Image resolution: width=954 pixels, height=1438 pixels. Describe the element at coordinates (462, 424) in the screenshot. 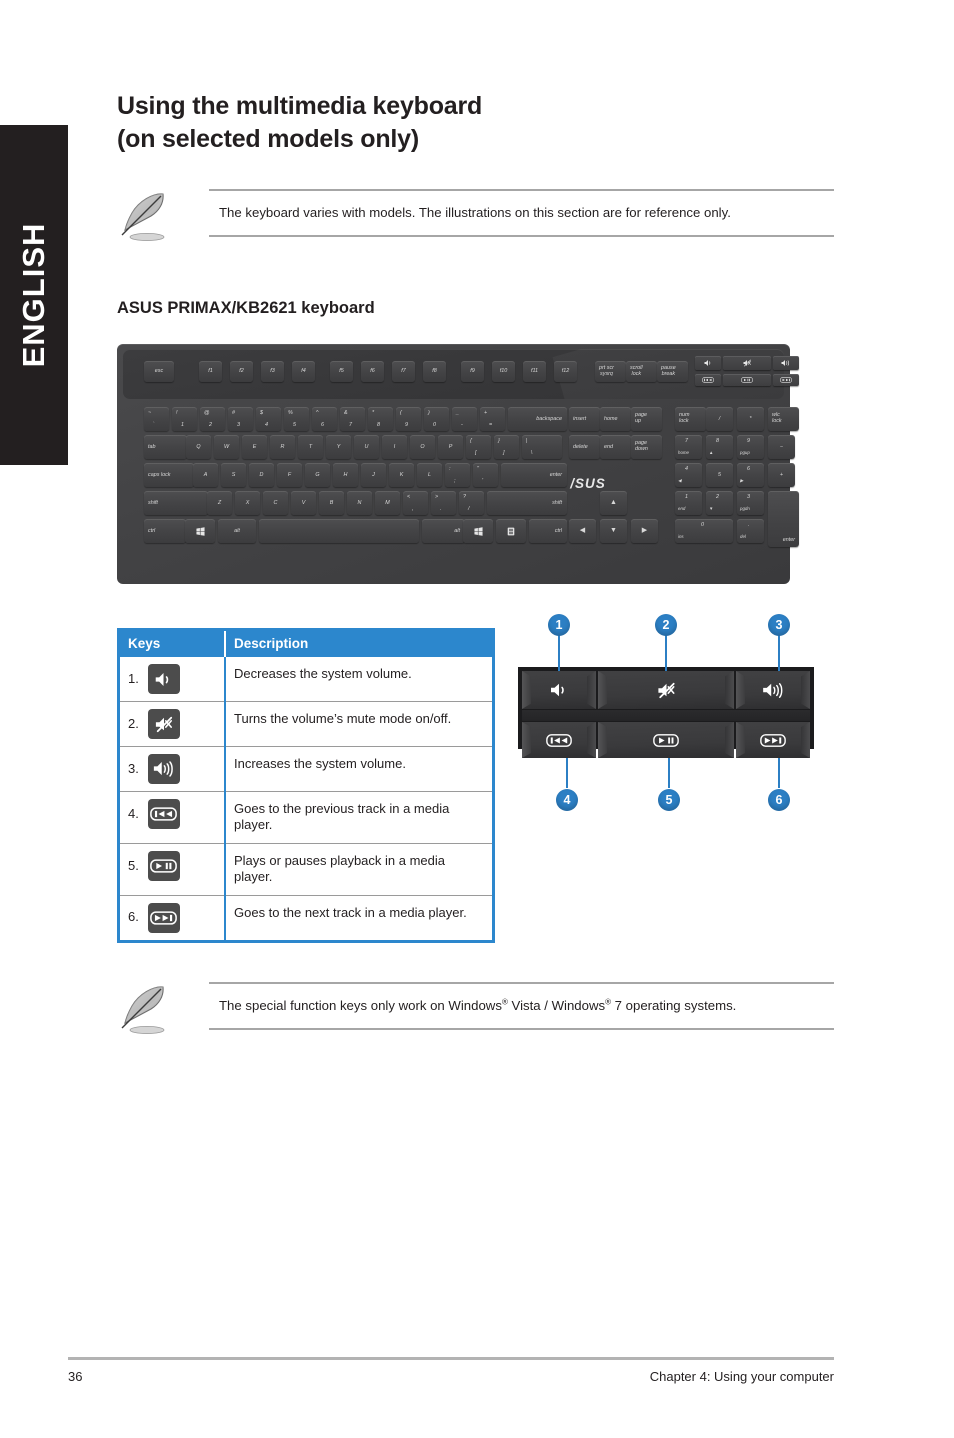

I see `key-sublabel: -` at that location.